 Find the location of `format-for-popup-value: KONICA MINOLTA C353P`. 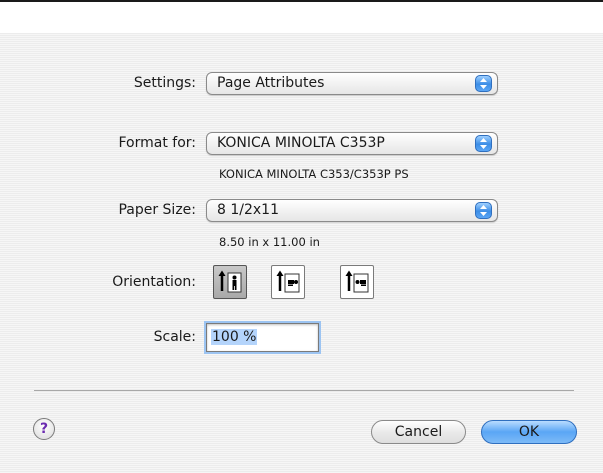

format-for-popup-value: KONICA MINOLTA C353P is located at coordinates (301, 143).